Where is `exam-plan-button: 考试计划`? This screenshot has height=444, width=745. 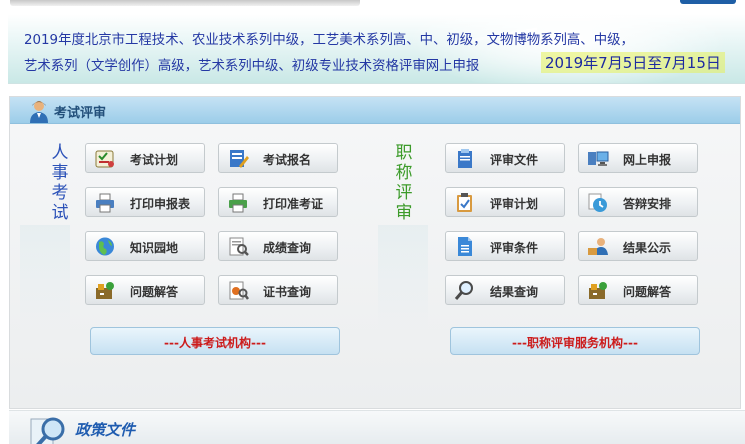
exam-plan-button: 考试计划 is located at coordinates (145, 158).